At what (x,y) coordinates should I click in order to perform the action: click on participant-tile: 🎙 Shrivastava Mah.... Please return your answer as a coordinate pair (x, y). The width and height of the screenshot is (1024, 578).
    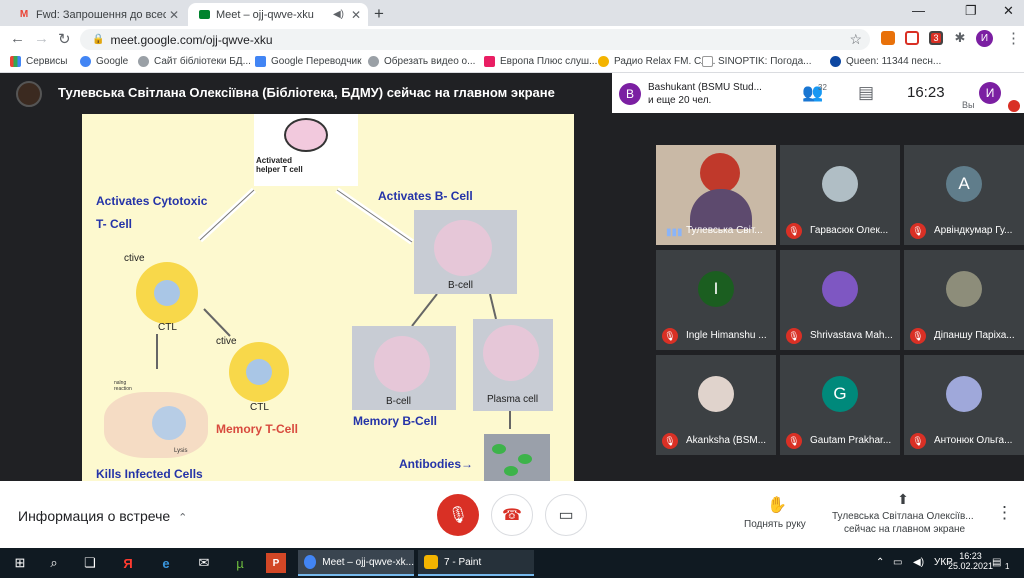
    Looking at the image, I should click on (840, 300).